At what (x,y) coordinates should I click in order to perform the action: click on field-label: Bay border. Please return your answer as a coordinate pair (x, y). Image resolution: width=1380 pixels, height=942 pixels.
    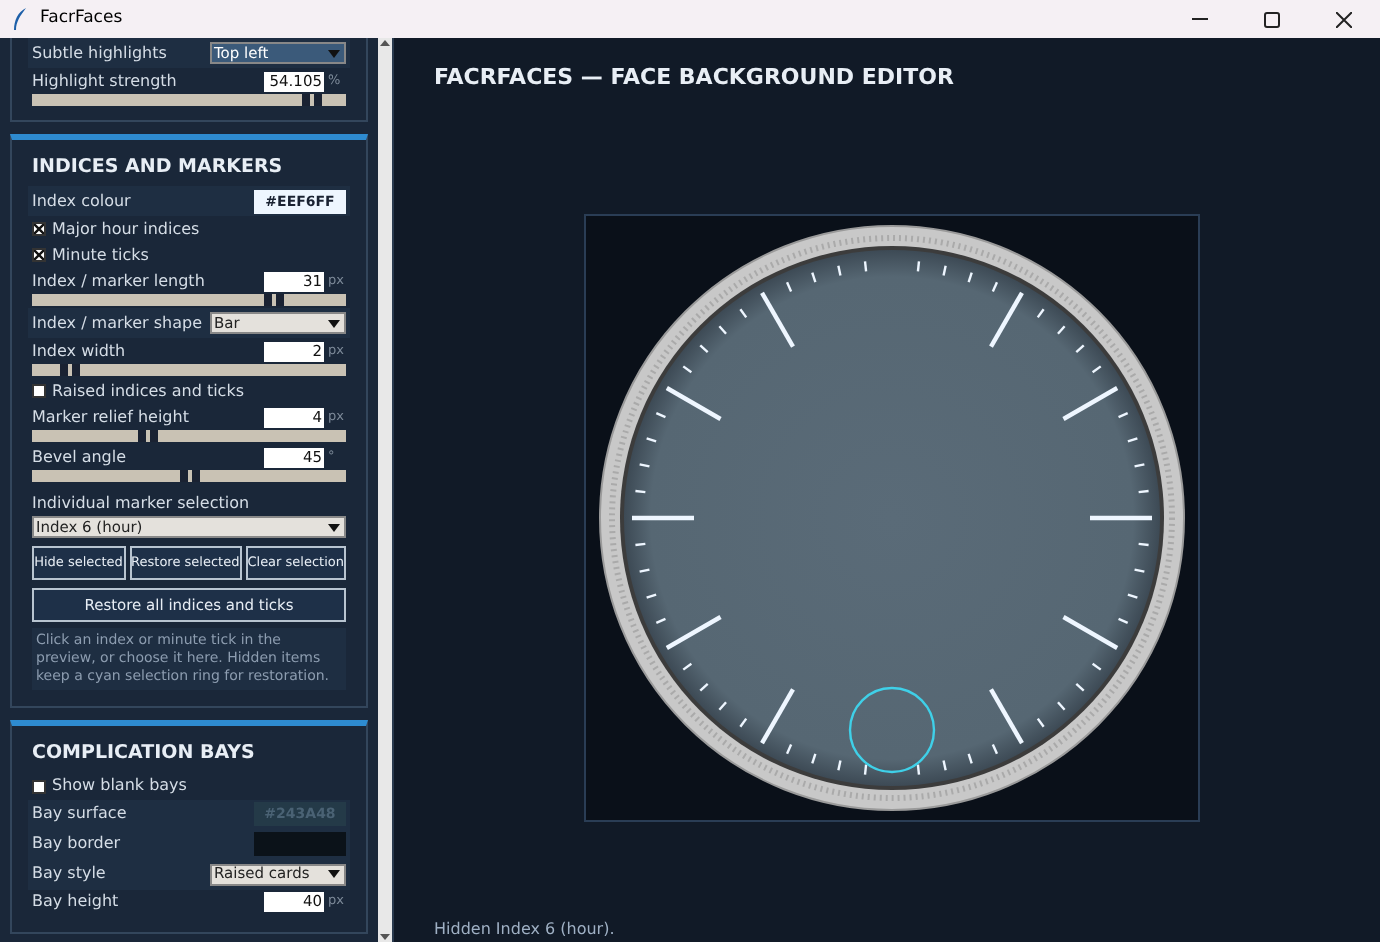
    Looking at the image, I should click on (76, 844).